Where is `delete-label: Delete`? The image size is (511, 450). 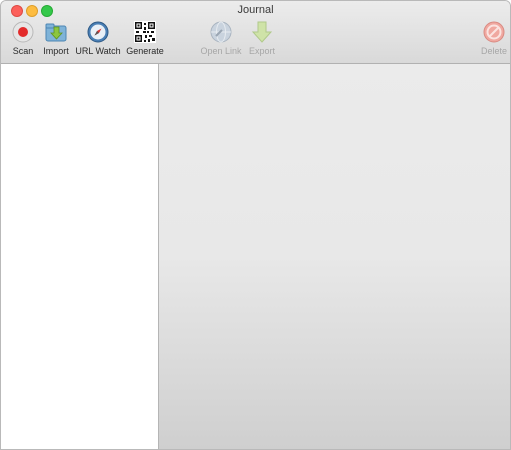 delete-label: Delete is located at coordinates (493, 51).